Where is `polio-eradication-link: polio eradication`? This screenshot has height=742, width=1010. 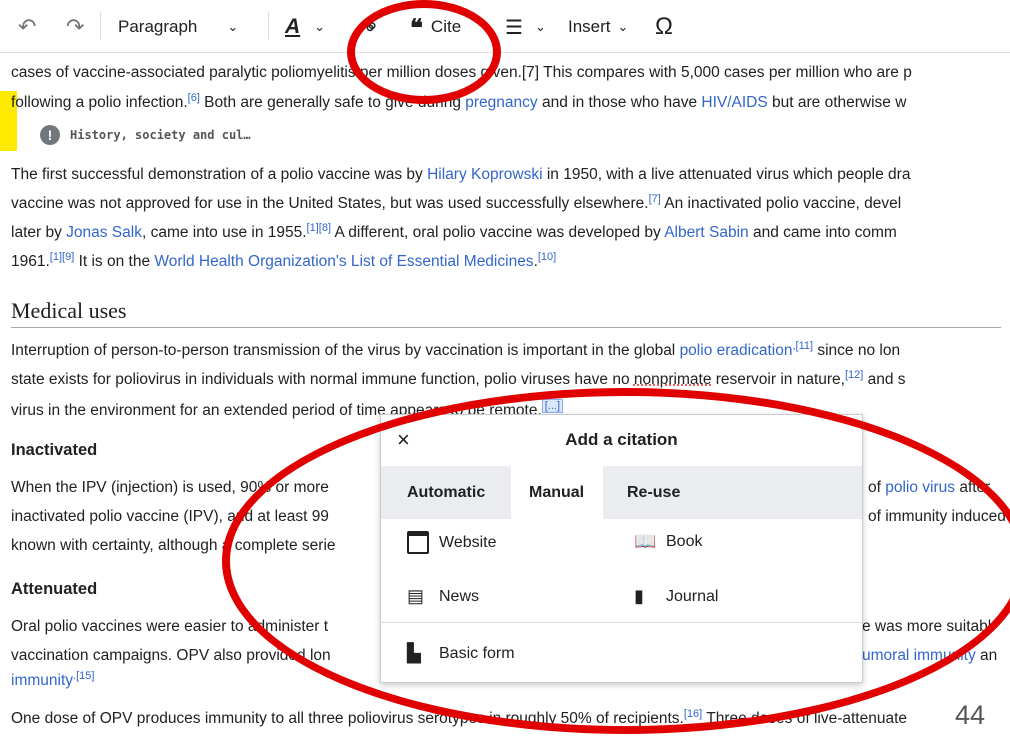 polio-eradication-link: polio eradication is located at coordinates (736, 350).